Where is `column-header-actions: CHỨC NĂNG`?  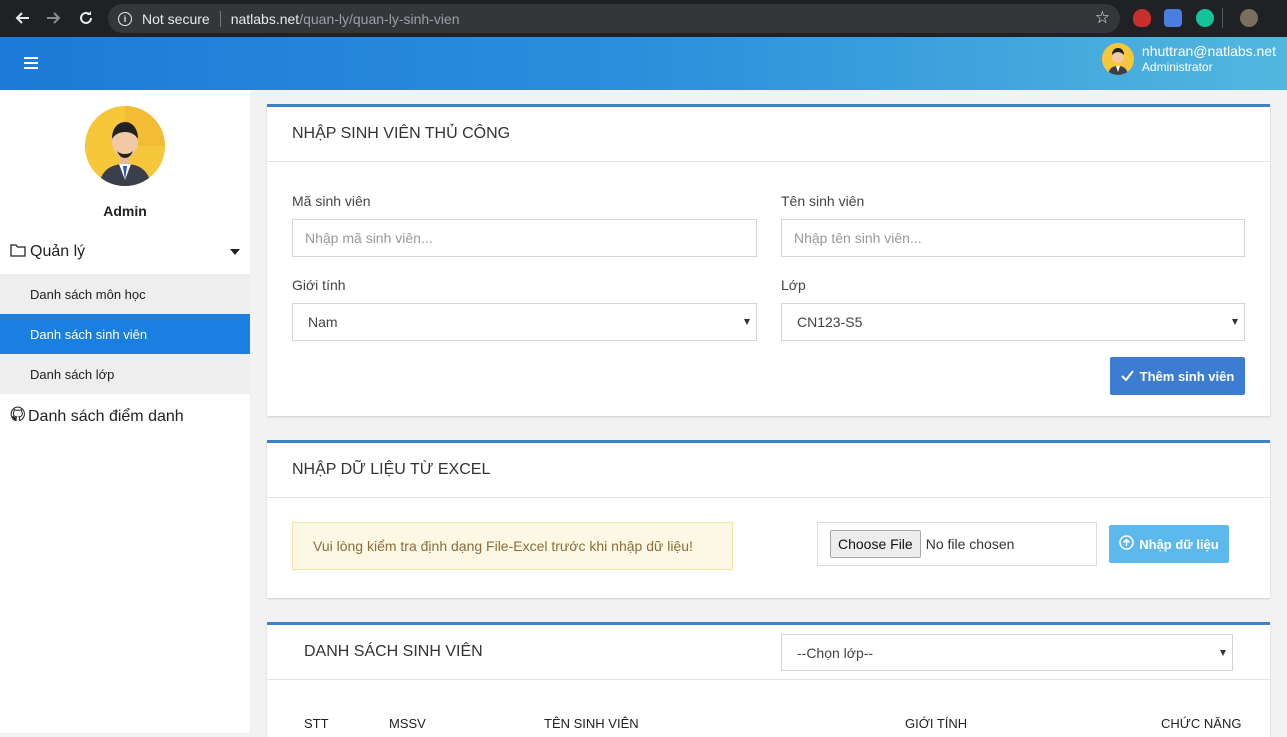 column-header-actions: CHỨC NĂNG is located at coordinates (1201, 723).